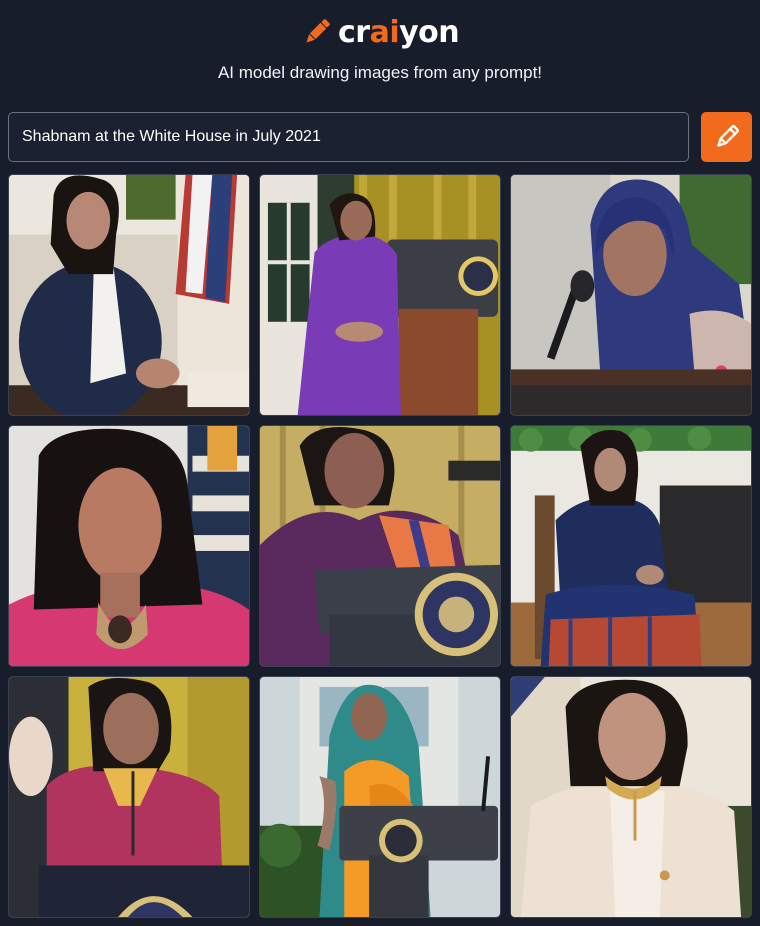 The width and height of the screenshot is (760, 926). I want to click on brand-name: craiyon, so click(399, 32).